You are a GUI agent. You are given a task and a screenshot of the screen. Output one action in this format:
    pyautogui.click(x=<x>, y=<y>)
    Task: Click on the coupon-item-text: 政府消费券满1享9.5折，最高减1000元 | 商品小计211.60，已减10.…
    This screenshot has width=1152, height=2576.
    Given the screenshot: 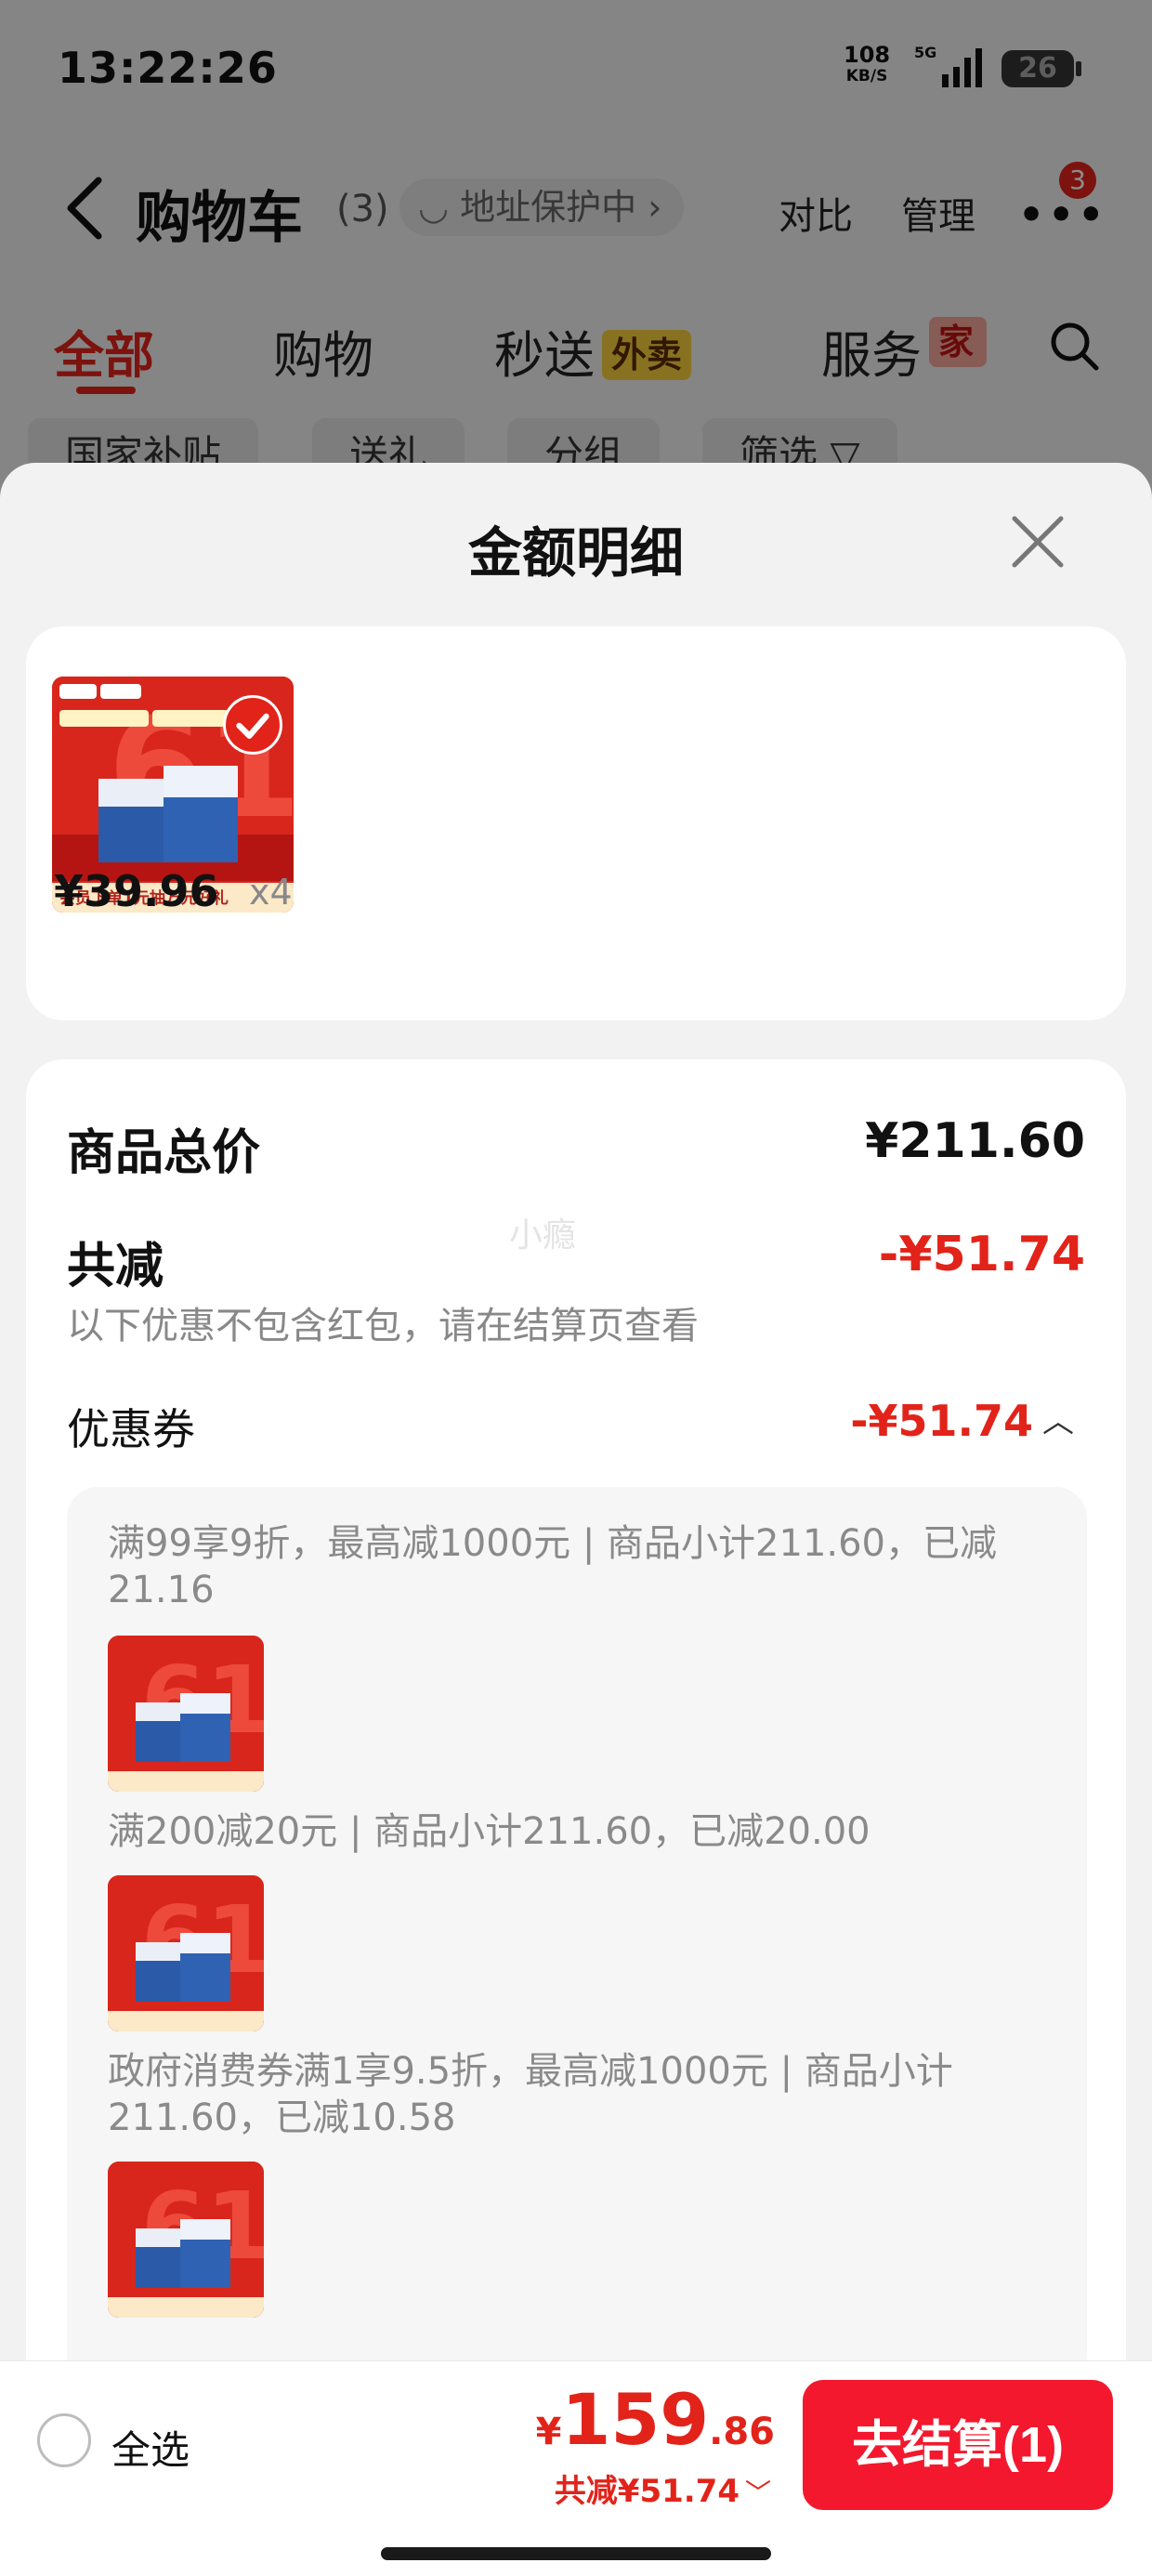 What is the action you would take?
    pyautogui.click(x=530, y=2094)
    